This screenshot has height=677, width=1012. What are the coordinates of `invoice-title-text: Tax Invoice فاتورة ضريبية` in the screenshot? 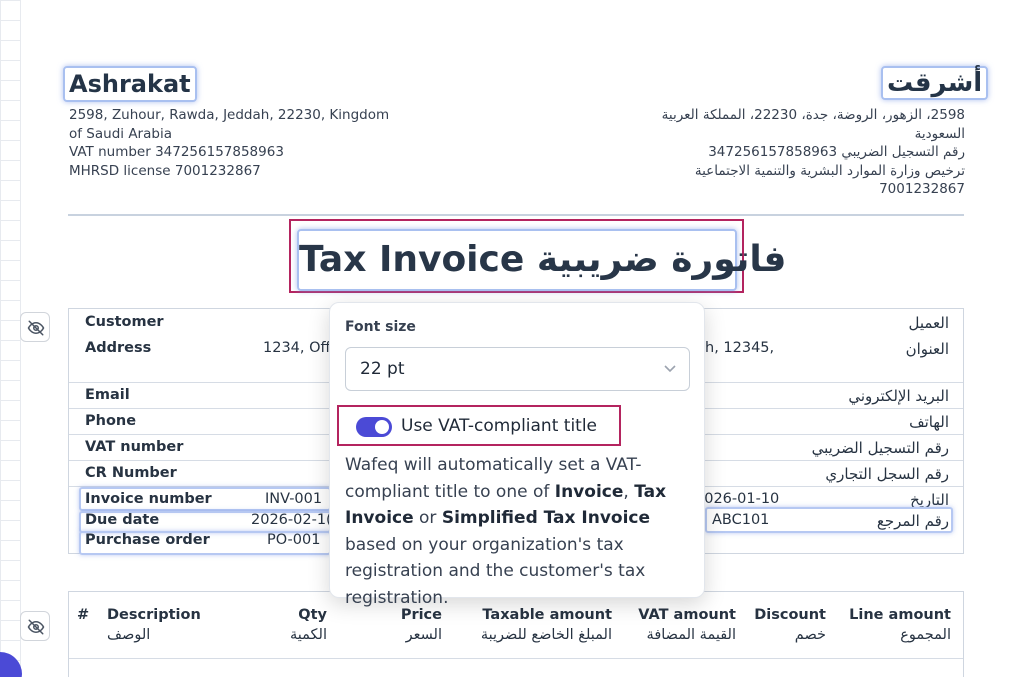 It's located at (543, 259).